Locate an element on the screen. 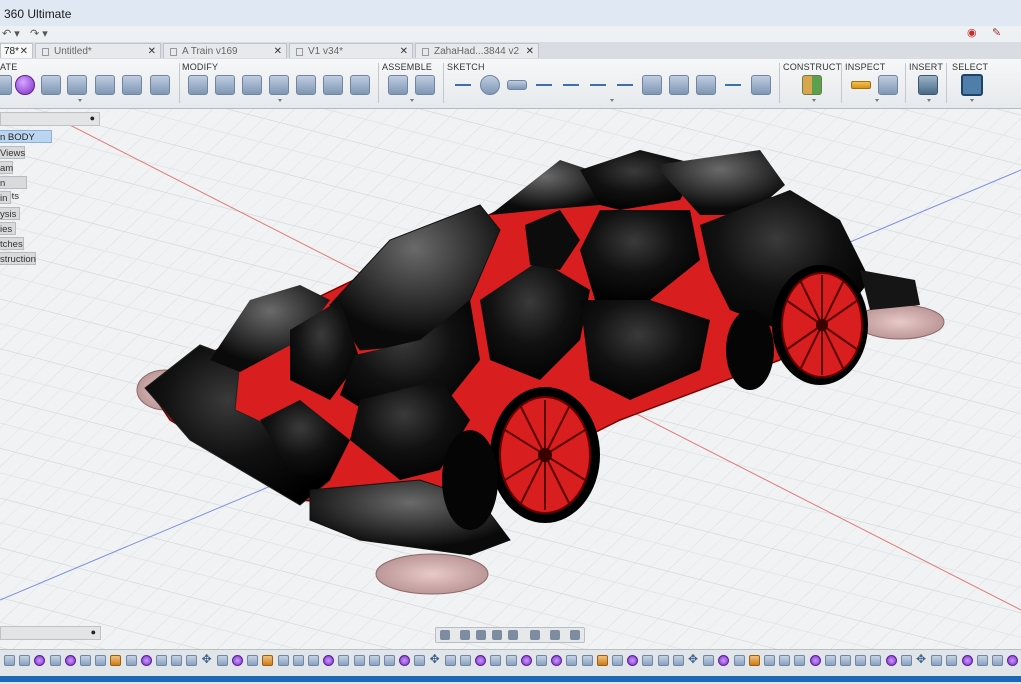  record-icon: ◉ is located at coordinates (972, 32).